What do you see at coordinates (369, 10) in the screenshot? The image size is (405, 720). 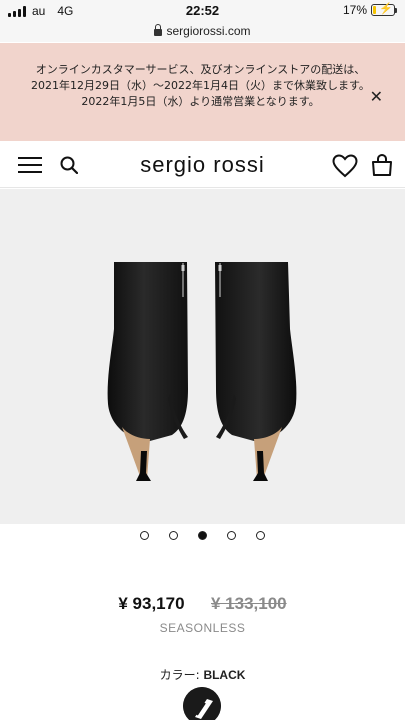 I see `status-right: 17% ⚡` at bounding box center [369, 10].